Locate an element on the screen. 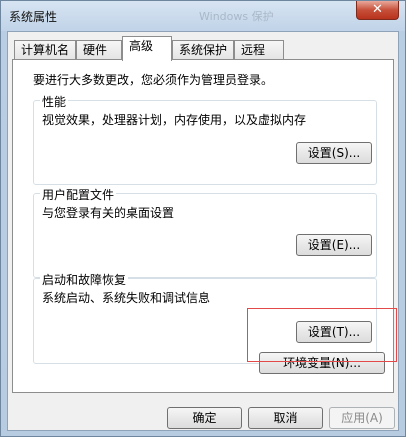 This screenshot has width=406, height=437. title-background-text: Windows 保护 is located at coordinates (236, 16).